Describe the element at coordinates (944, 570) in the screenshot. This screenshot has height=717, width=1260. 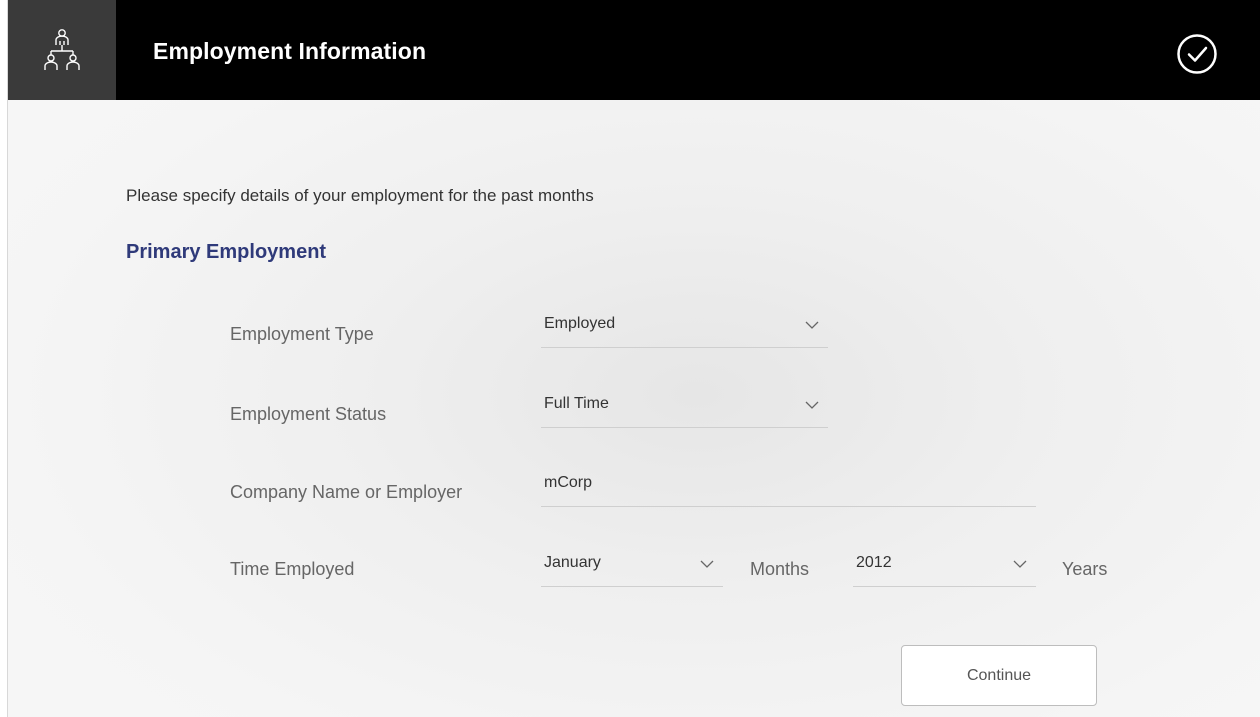
I see `year-select: 2012` at that location.